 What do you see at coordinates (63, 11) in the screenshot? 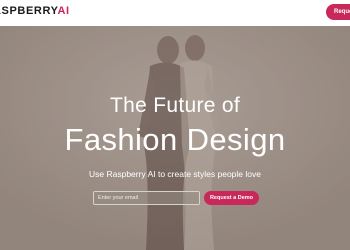
I see `logo-accent-text: AI` at bounding box center [63, 11].